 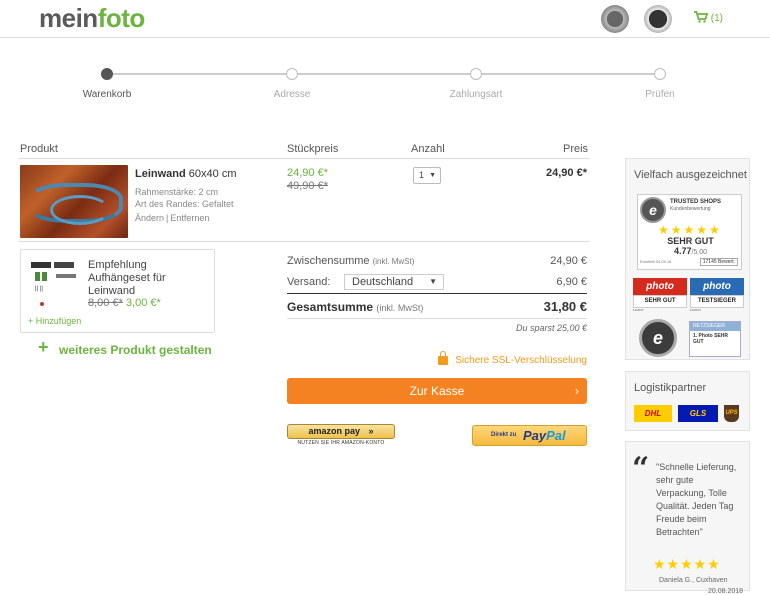 I want to click on cart-icon, so click(x=701, y=17).